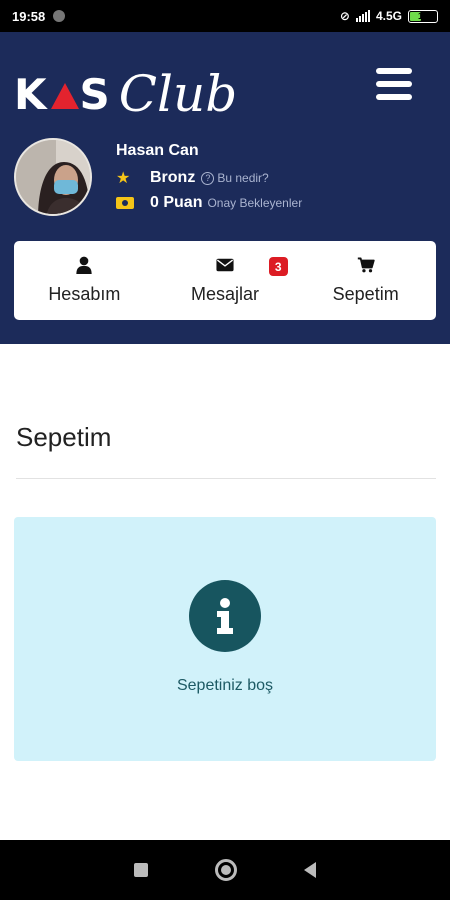  I want to click on rank-row: ★ Bronz ? Bu nedir?, so click(192, 178).